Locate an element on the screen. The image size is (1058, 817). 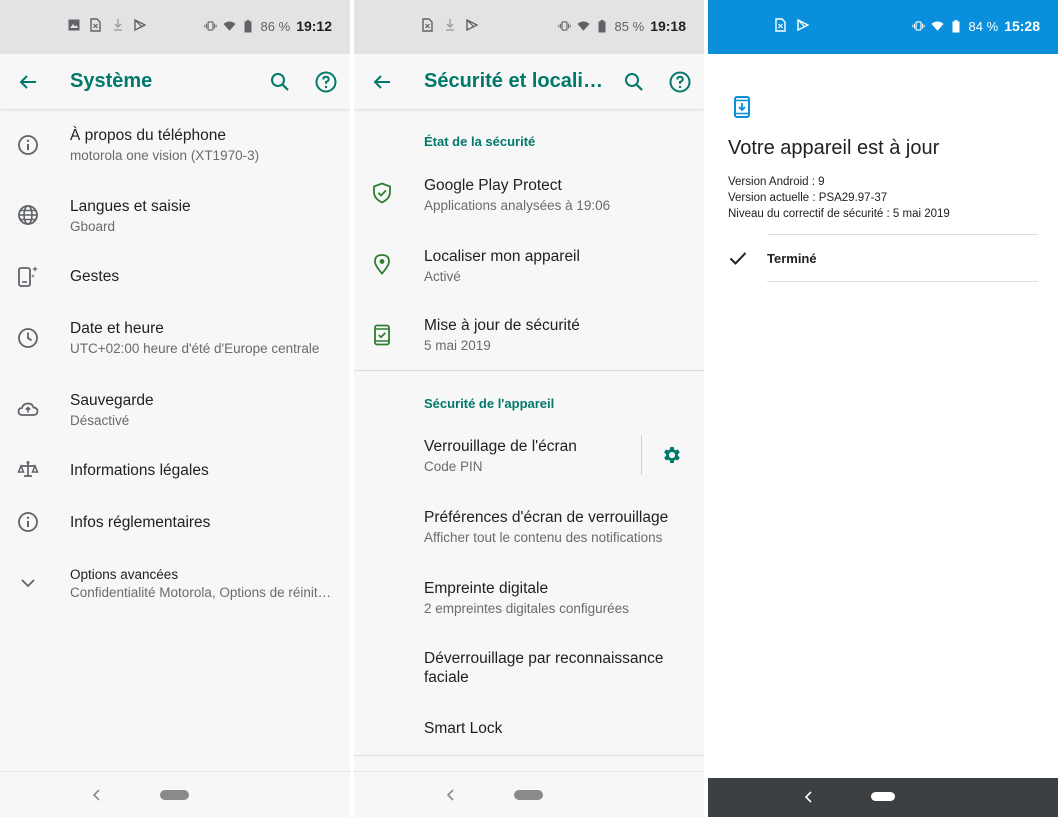
page-title: Sécurité et localisation is located at coordinates (516, 81).